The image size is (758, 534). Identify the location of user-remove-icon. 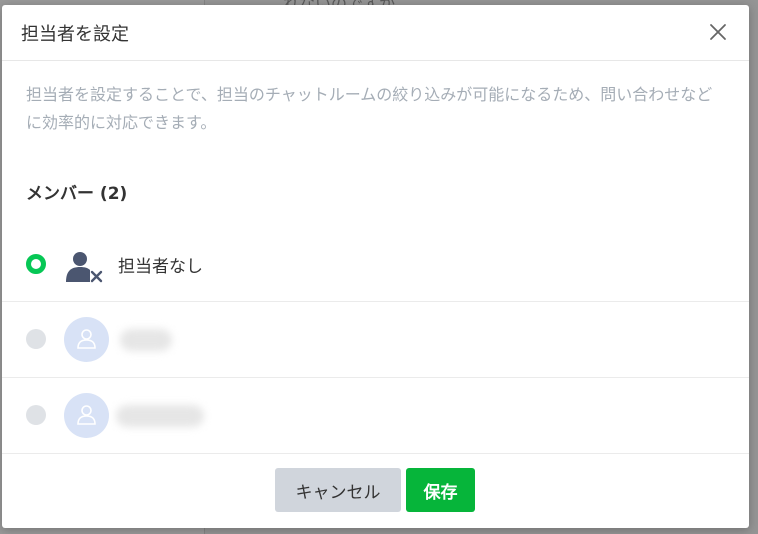
(84, 267).